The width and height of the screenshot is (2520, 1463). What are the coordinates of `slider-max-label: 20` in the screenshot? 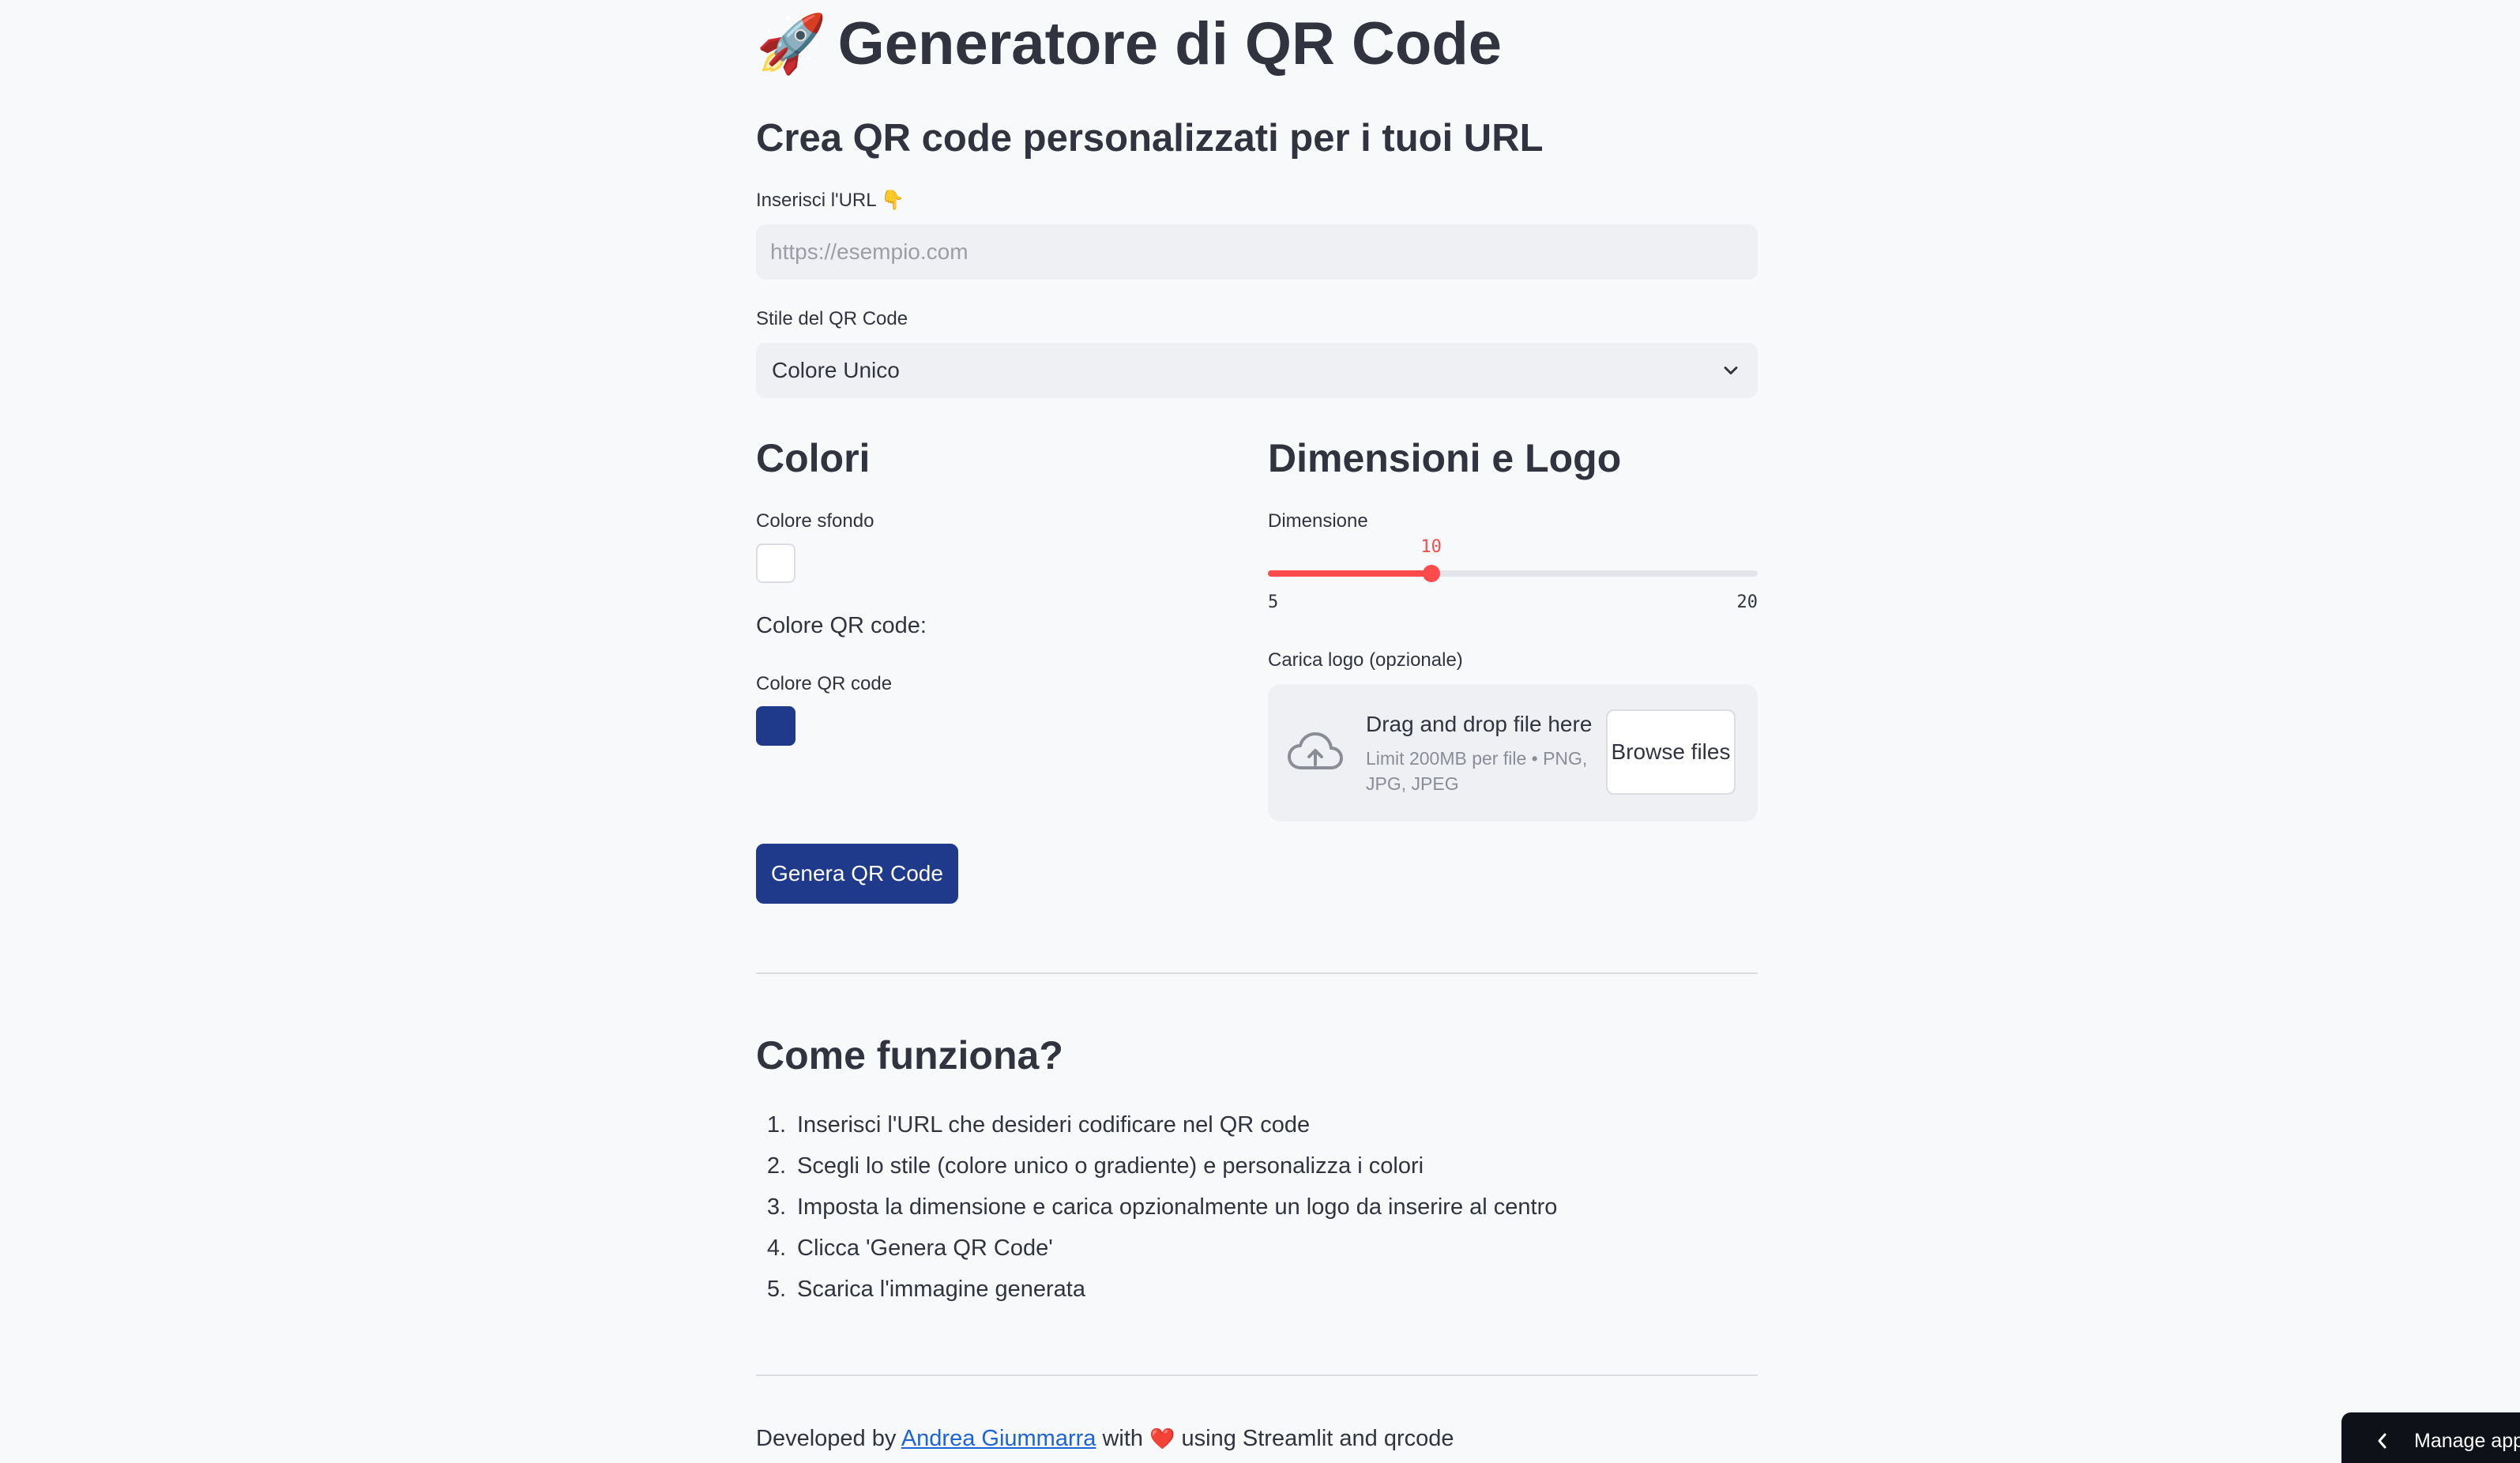 It's located at (1747, 602).